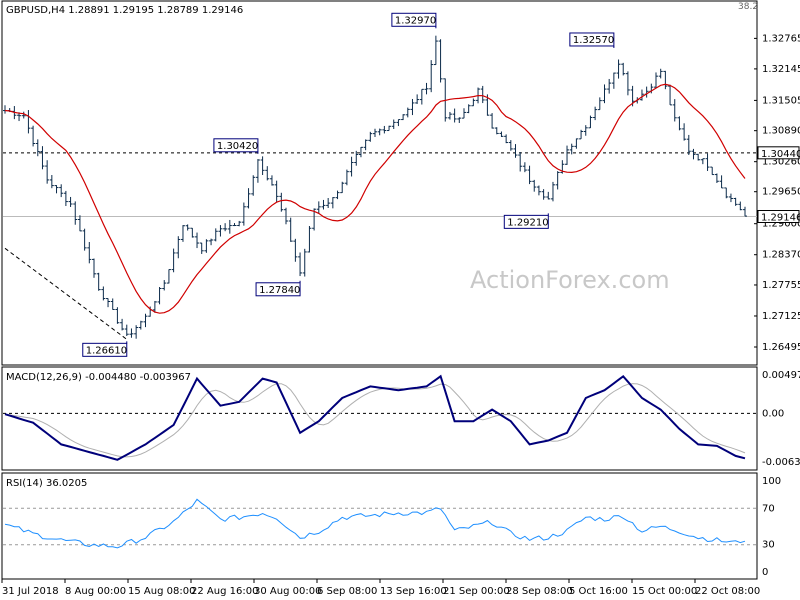 The height and width of the screenshot is (600, 800). Describe the element at coordinates (773, 413) in the screenshot. I see `macd-tick-label: 0.00` at that location.